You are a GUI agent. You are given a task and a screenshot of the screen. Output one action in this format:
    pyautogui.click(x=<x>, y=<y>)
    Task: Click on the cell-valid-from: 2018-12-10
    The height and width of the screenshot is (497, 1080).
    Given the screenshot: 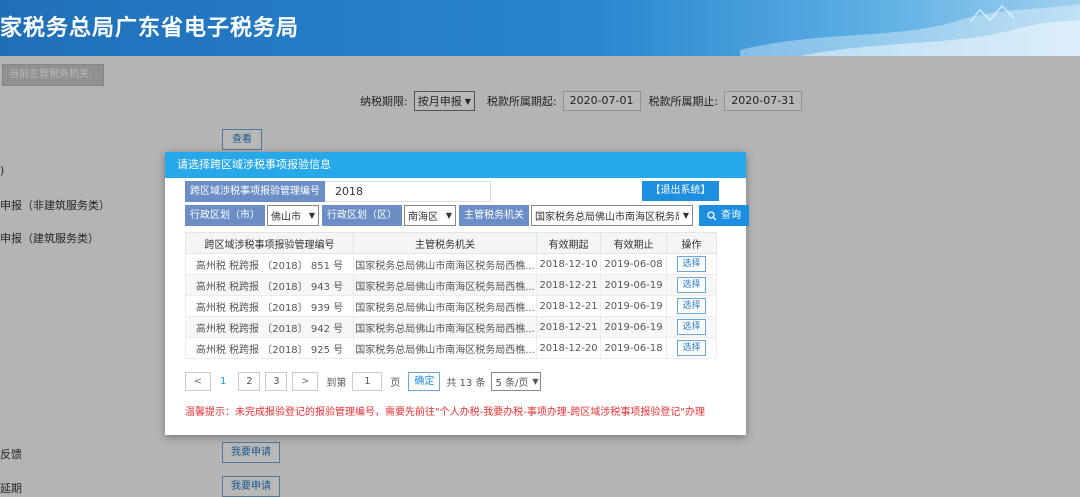 What is the action you would take?
    pyautogui.click(x=568, y=264)
    